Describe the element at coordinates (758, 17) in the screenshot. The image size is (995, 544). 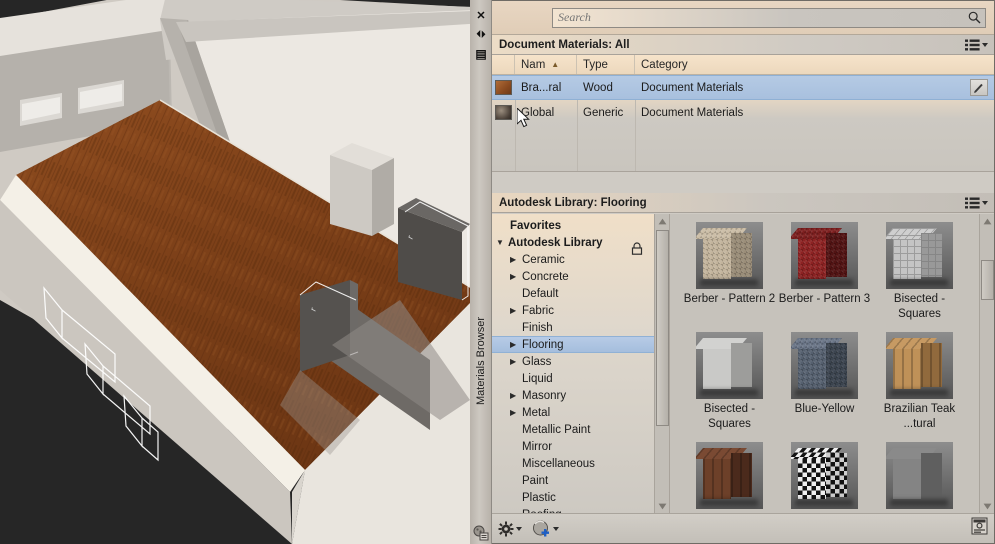
I see `search-input` at that location.